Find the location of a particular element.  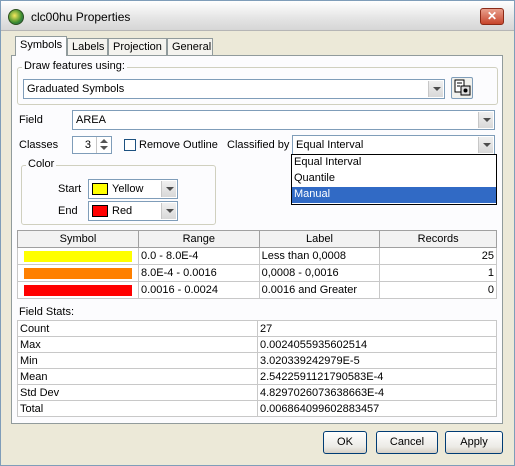

table-row: 8.0E-4 - 0.0016 0,0008 - 0,0016 1 is located at coordinates (257, 273).